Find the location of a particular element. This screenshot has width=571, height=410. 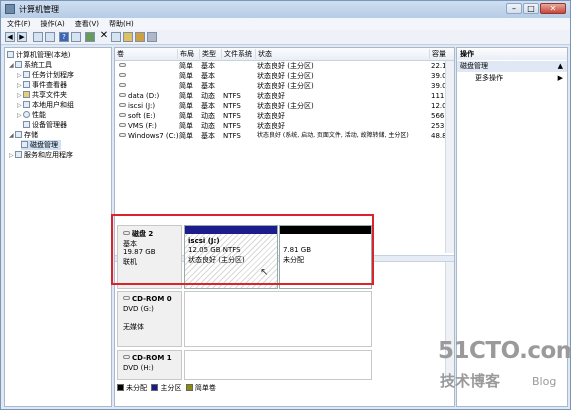

table-row: 简单 基本 状态良好 (主分区) 22.10 is located at coordinates (284, 66).